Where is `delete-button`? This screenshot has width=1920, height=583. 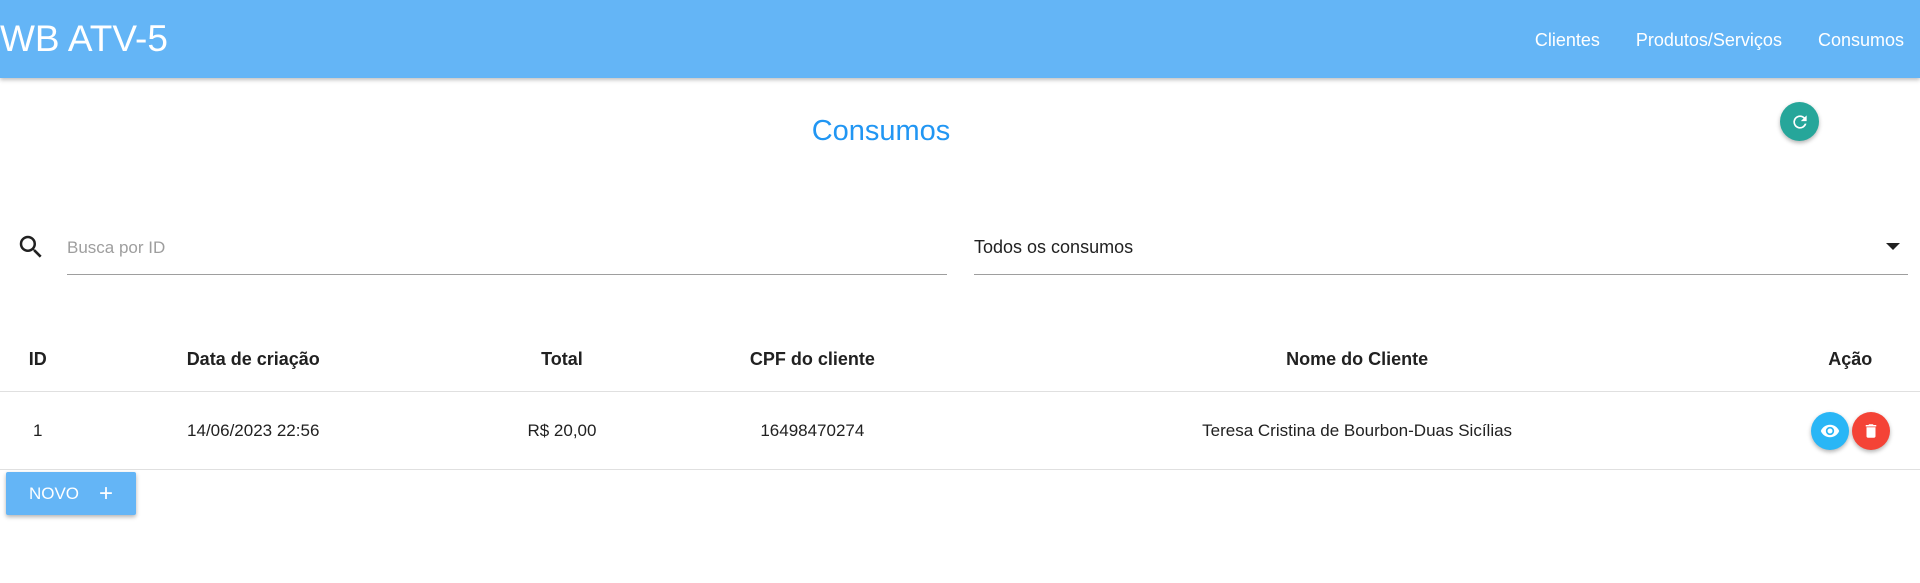
delete-button is located at coordinates (1870, 430).